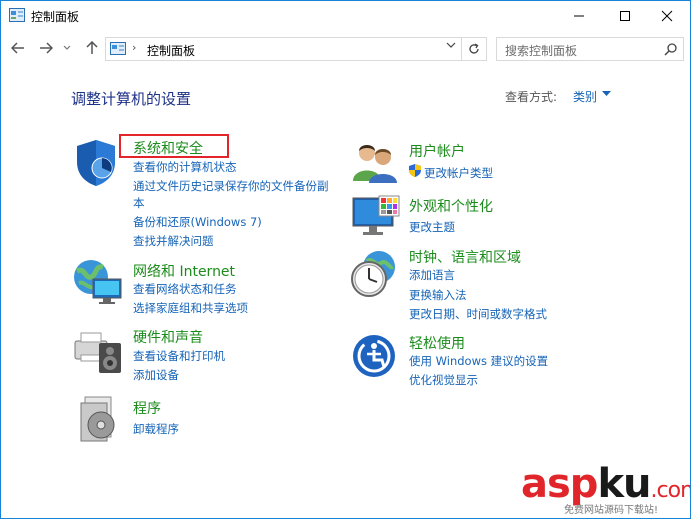  Describe the element at coordinates (432, 227) in the screenshot. I see `link-change-theme: 更改主题` at that location.